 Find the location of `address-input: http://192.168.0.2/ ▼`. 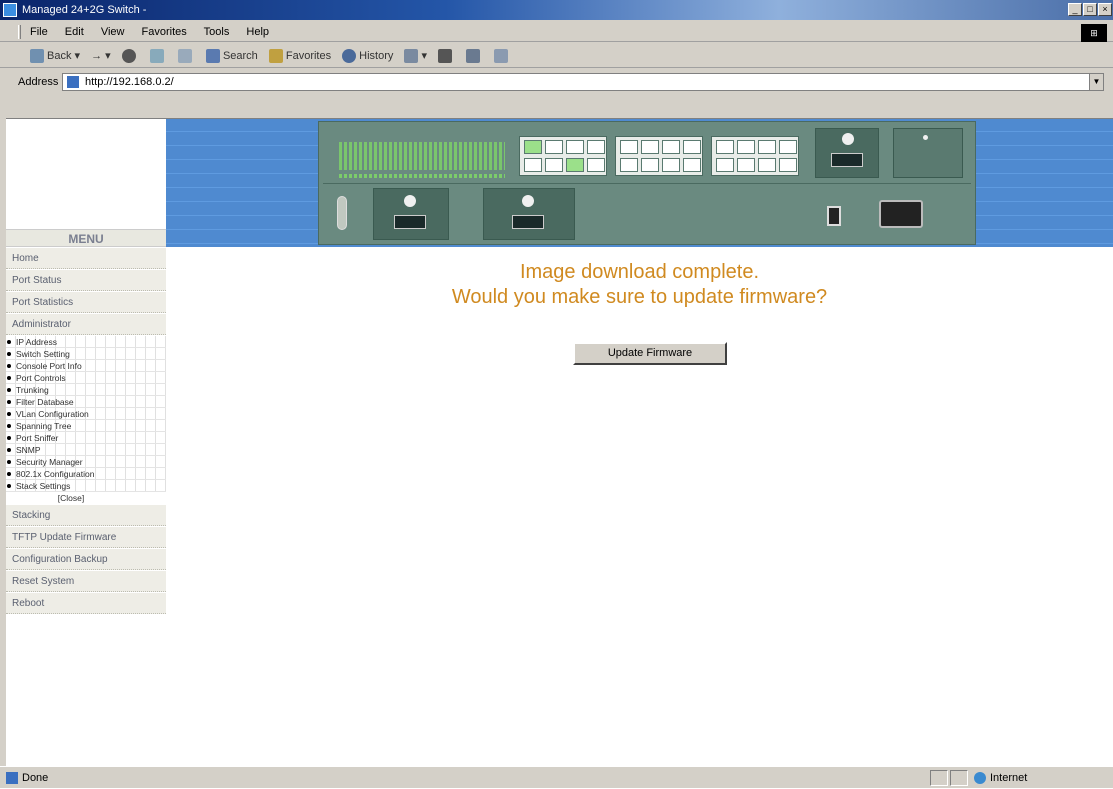

address-input: http://192.168.0.2/ ▼ is located at coordinates (583, 82).